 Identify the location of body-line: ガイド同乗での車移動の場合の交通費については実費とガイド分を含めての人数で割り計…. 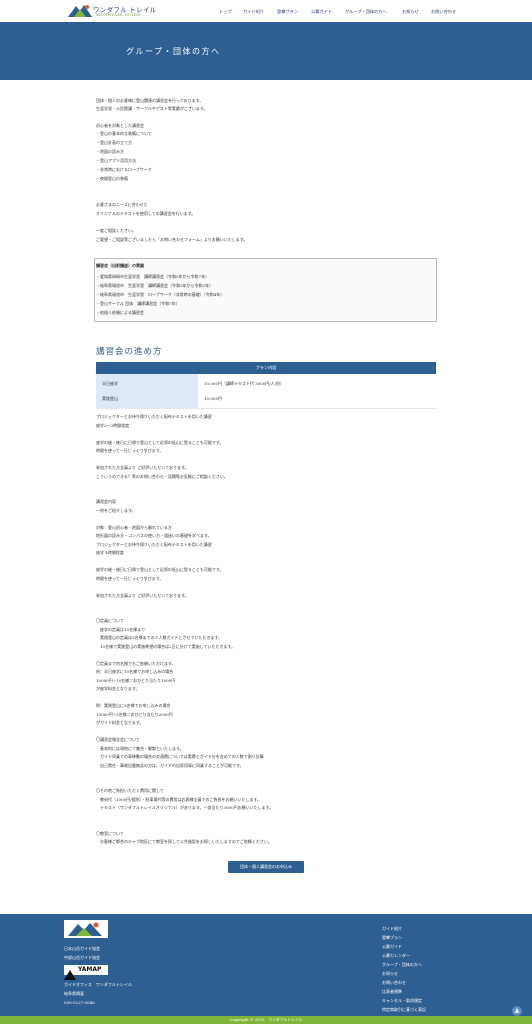
(180, 756).